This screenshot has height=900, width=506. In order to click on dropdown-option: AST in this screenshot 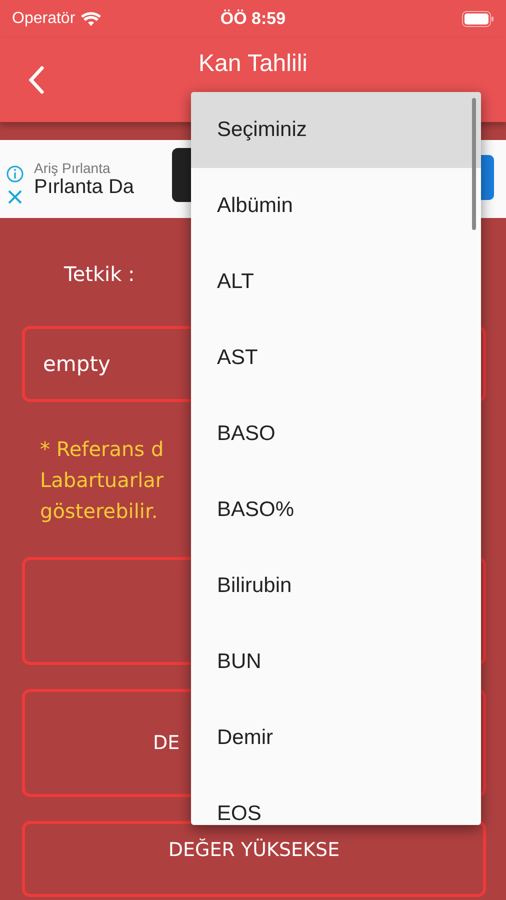, I will do `click(336, 358)`.